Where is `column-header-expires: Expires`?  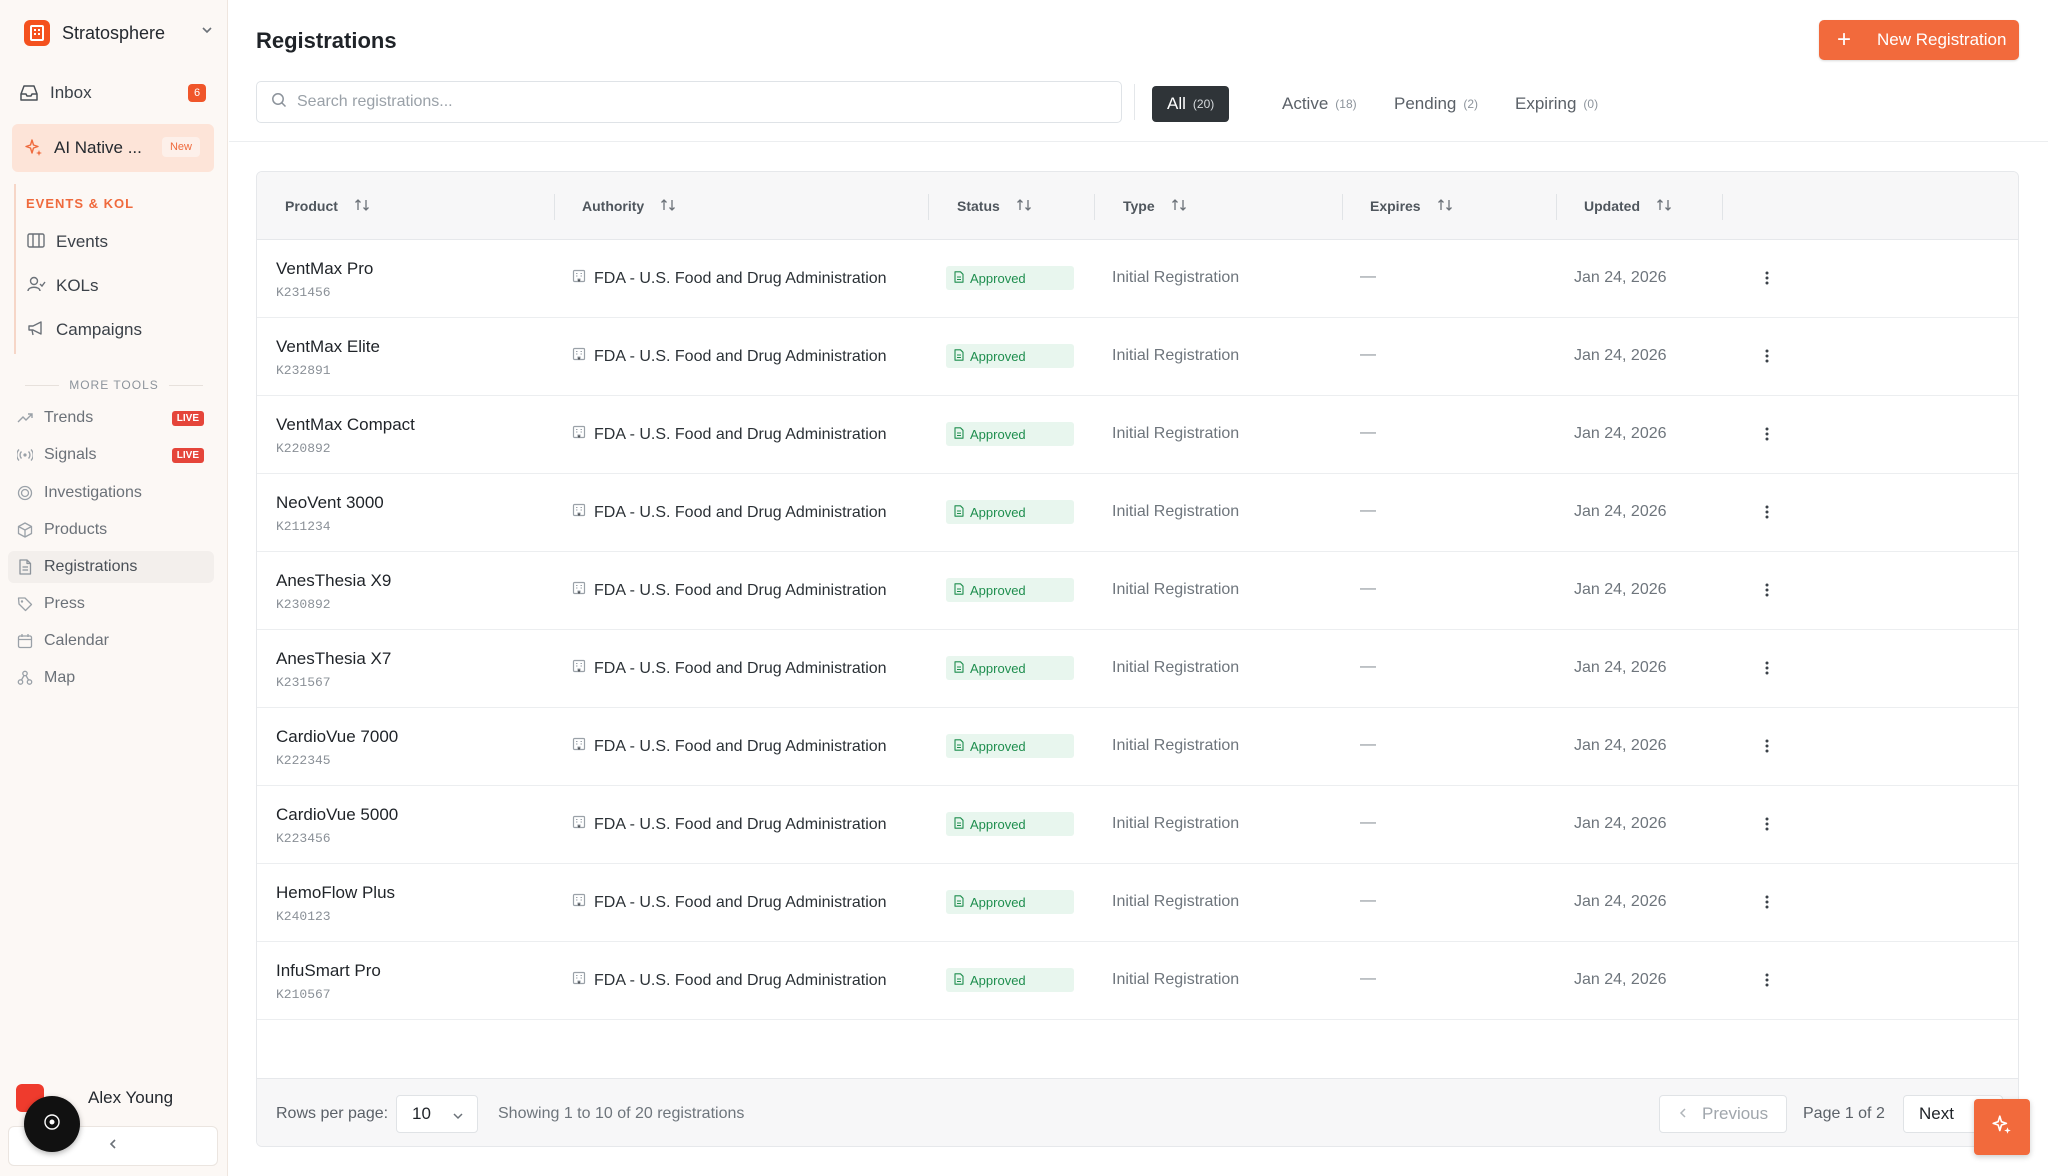 column-header-expires: Expires is located at coordinates (1411, 206).